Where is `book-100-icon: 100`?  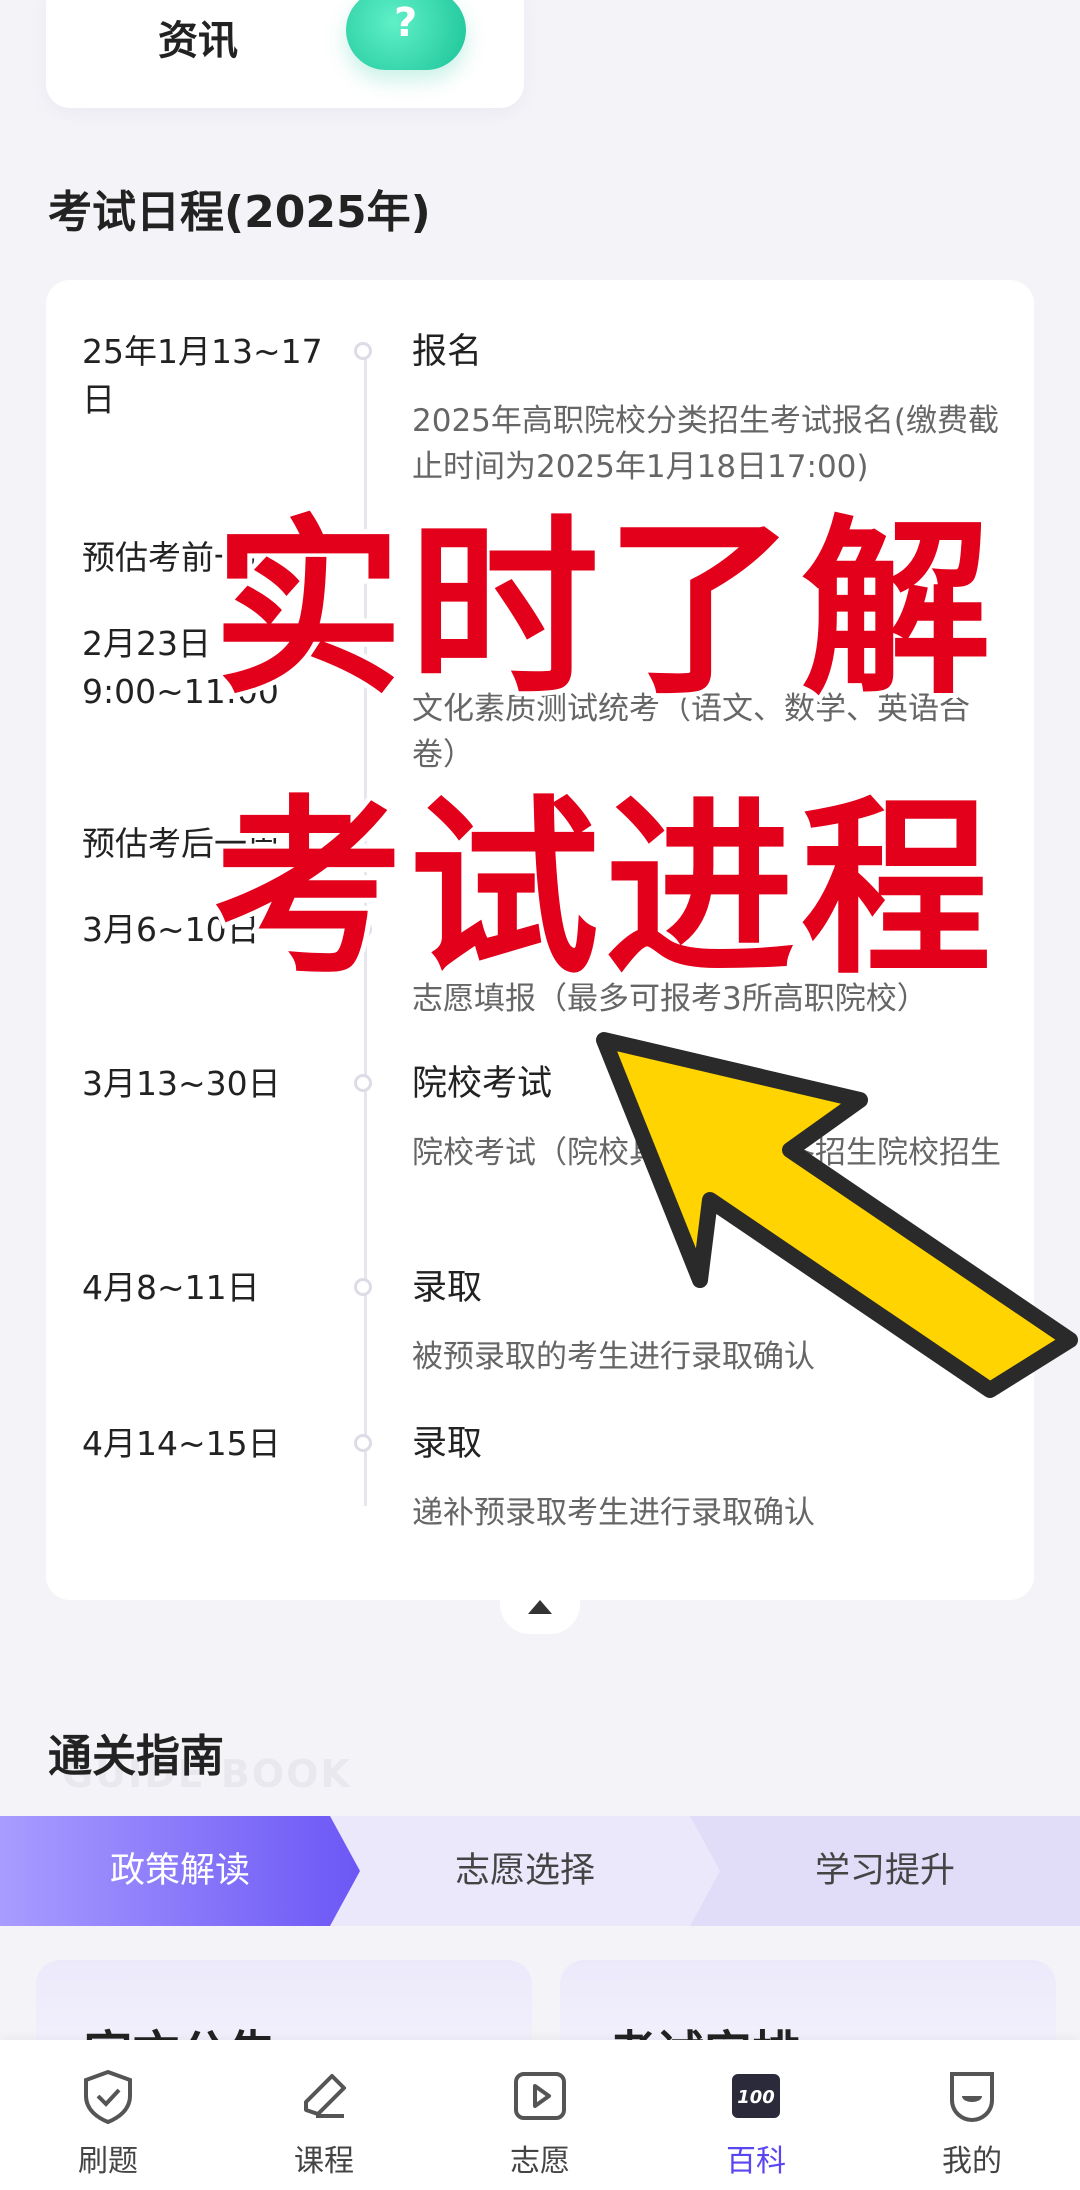
book-100-icon: 100 is located at coordinates (756, 2096).